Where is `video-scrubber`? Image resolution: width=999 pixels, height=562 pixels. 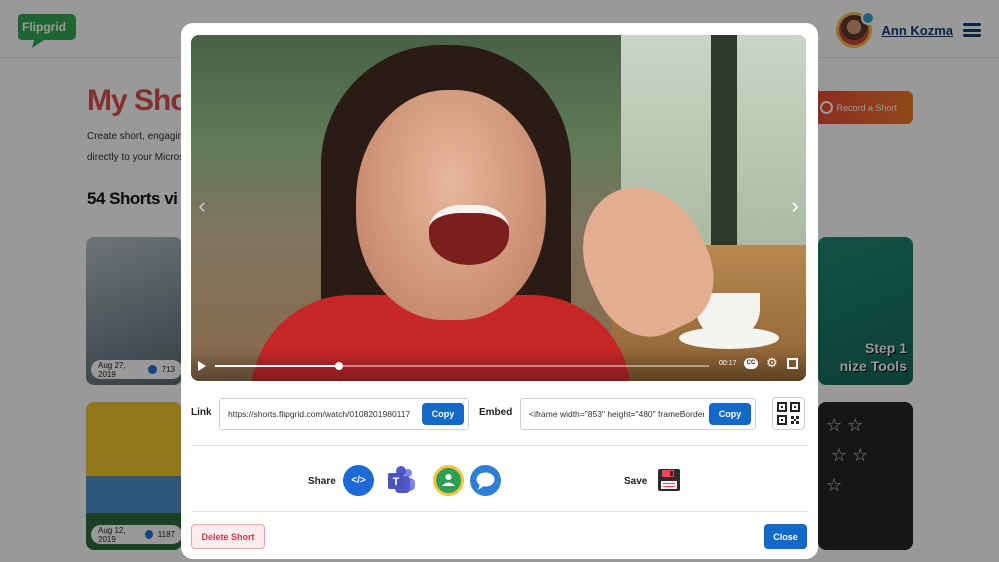 video-scrubber is located at coordinates (462, 366).